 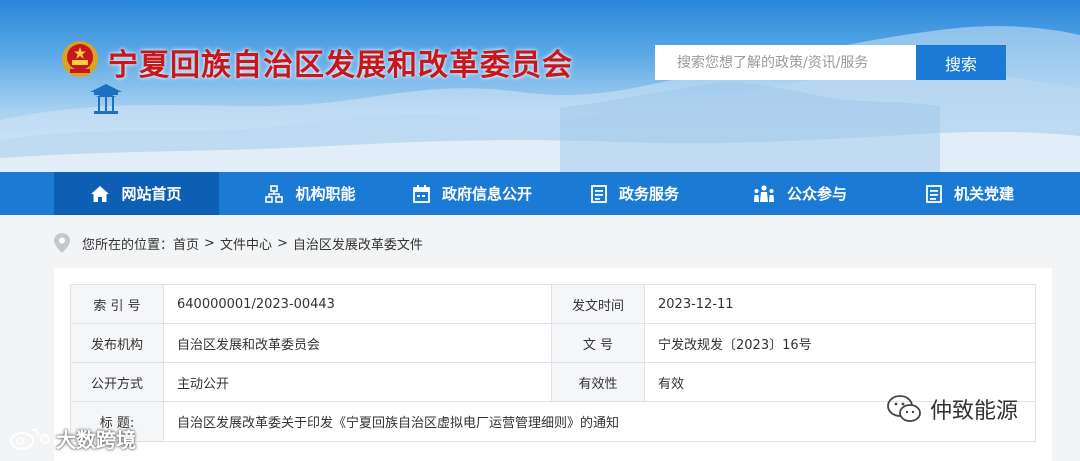 What do you see at coordinates (186, 243) in the screenshot?
I see `breadcrumb-home: 首页` at bounding box center [186, 243].